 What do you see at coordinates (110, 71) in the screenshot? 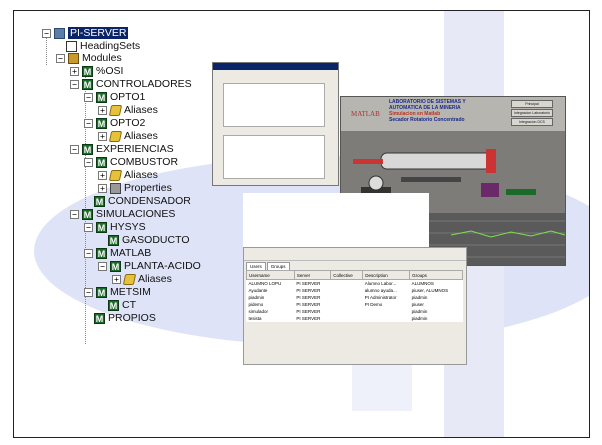
I see `tree-label: %OSI` at bounding box center [110, 71].